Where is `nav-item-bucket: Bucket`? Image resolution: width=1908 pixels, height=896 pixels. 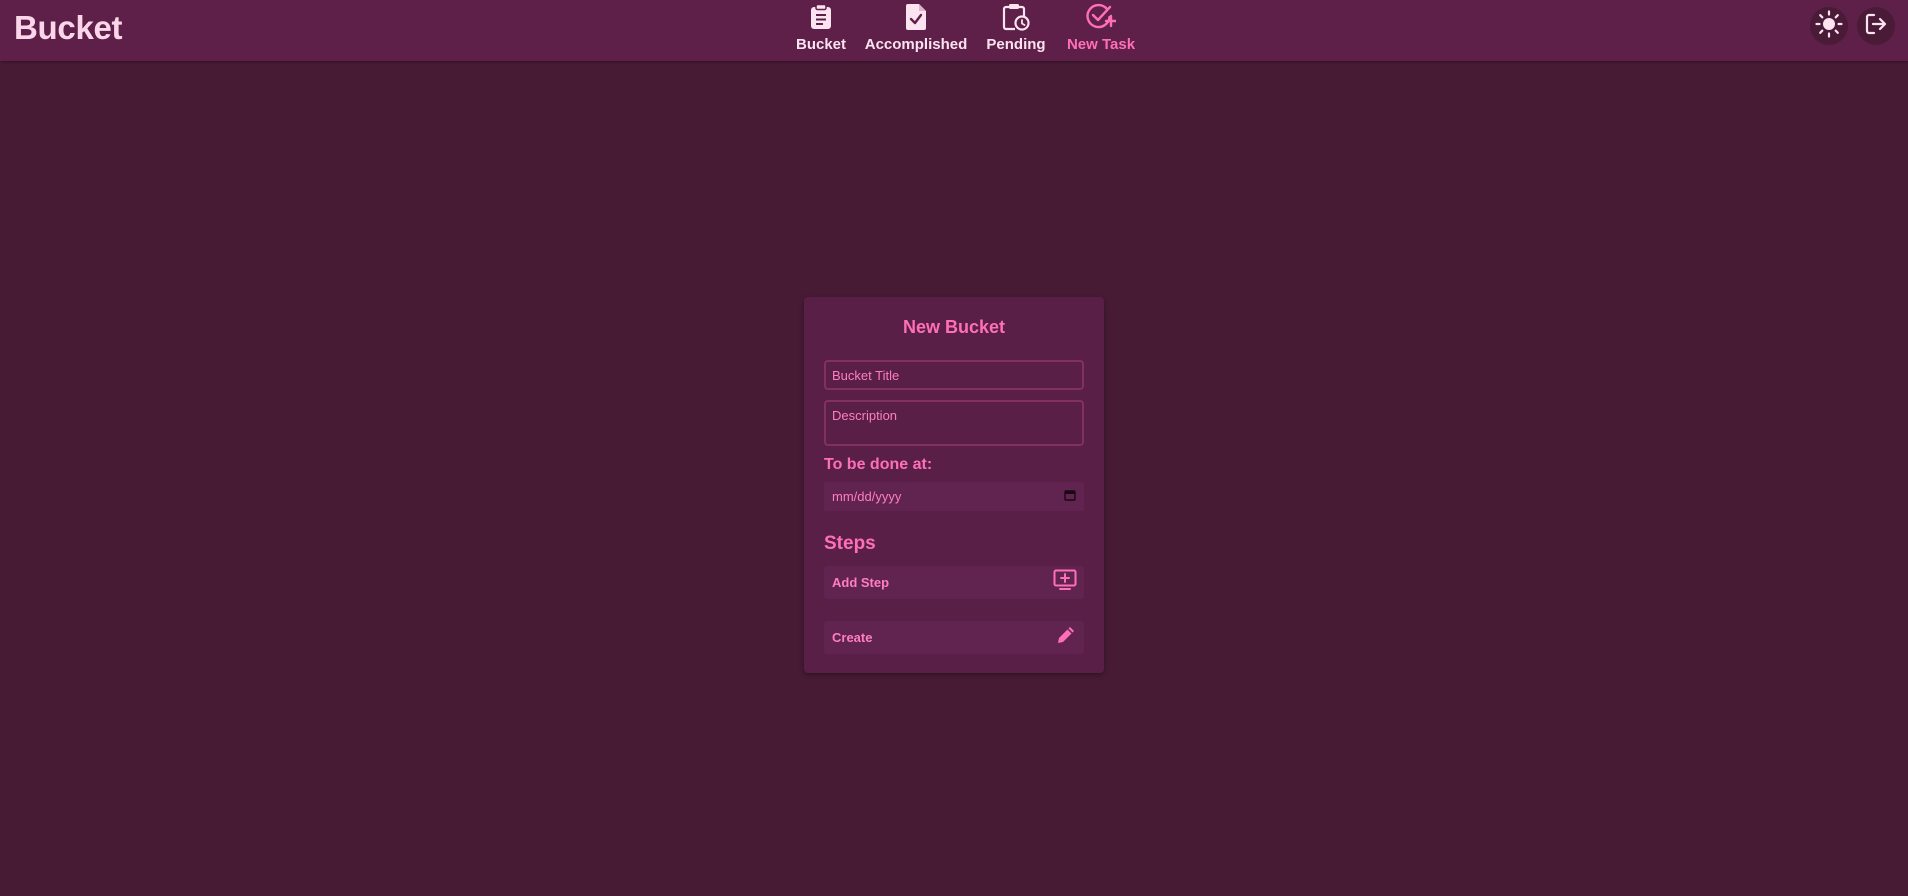 nav-item-bucket: Bucket is located at coordinates (821, 30).